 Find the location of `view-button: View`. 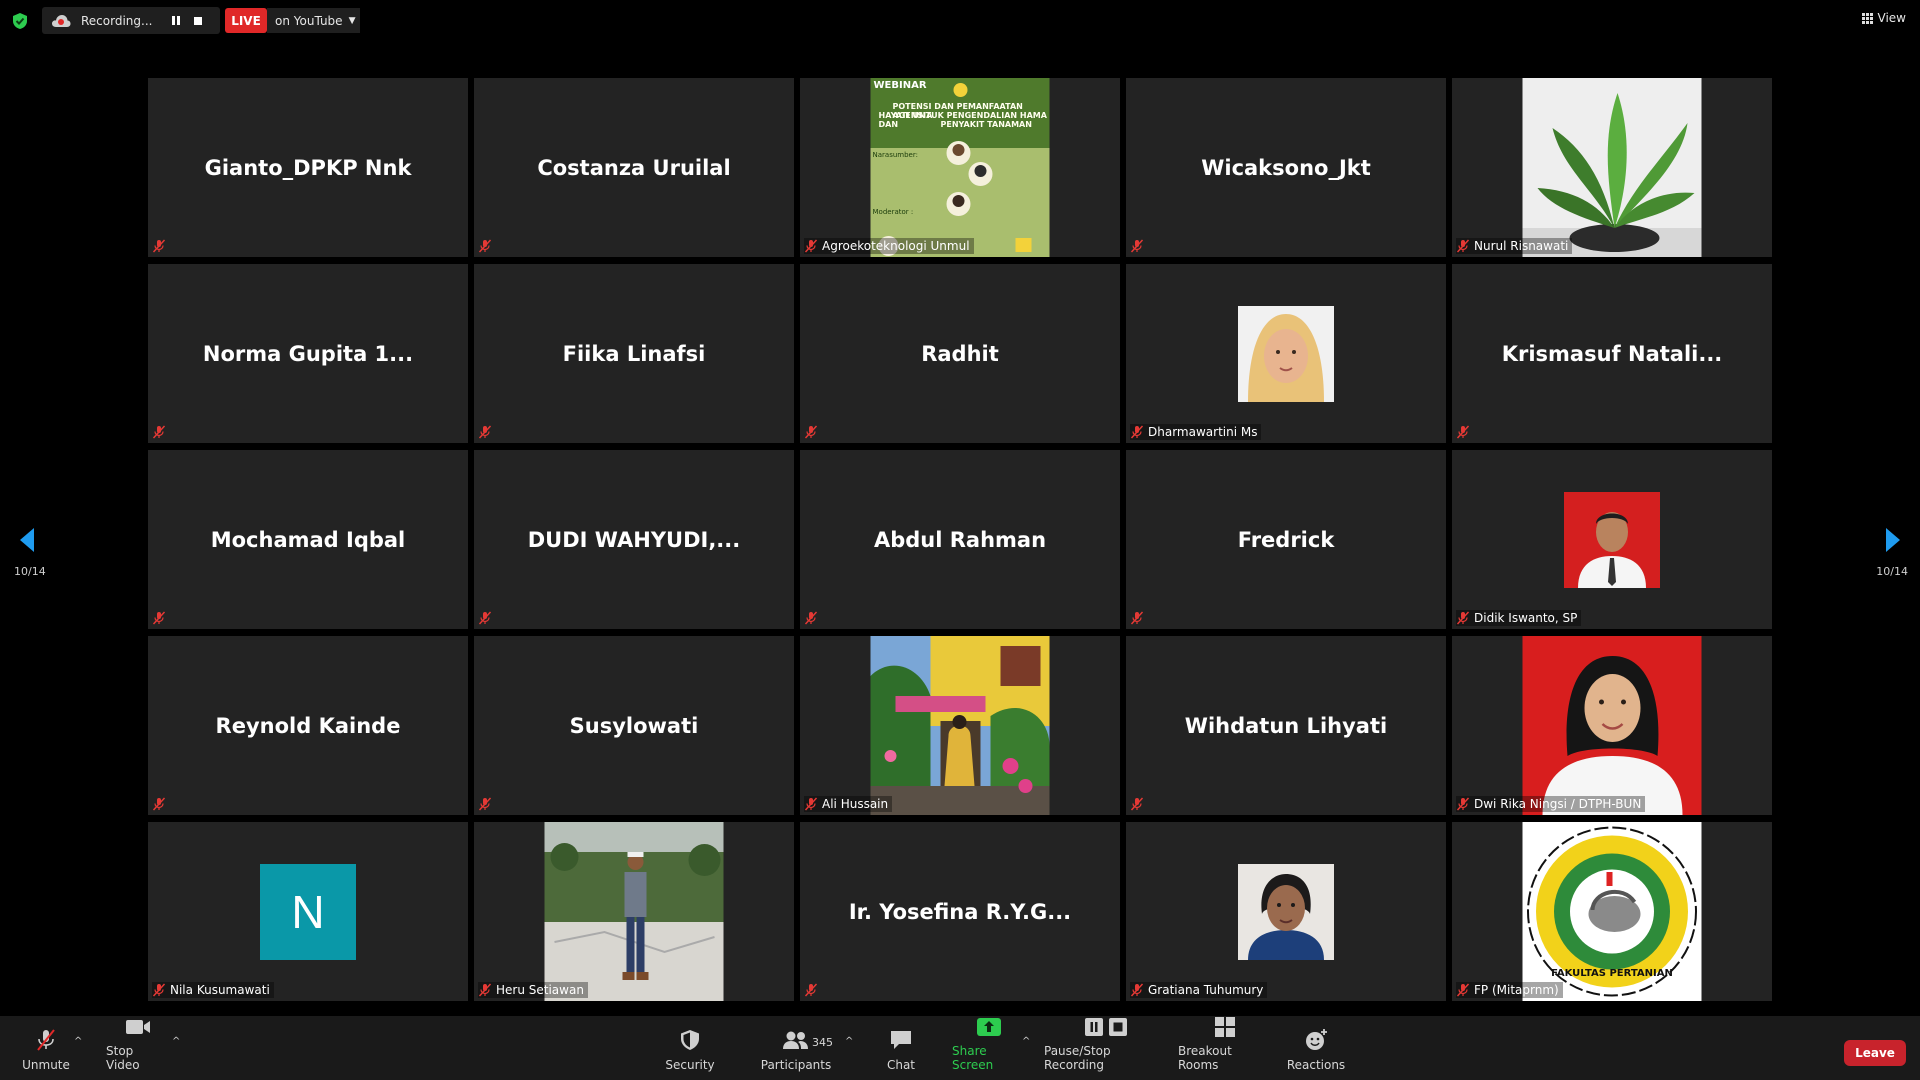

view-button: View is located at coordinates (1883, 18).